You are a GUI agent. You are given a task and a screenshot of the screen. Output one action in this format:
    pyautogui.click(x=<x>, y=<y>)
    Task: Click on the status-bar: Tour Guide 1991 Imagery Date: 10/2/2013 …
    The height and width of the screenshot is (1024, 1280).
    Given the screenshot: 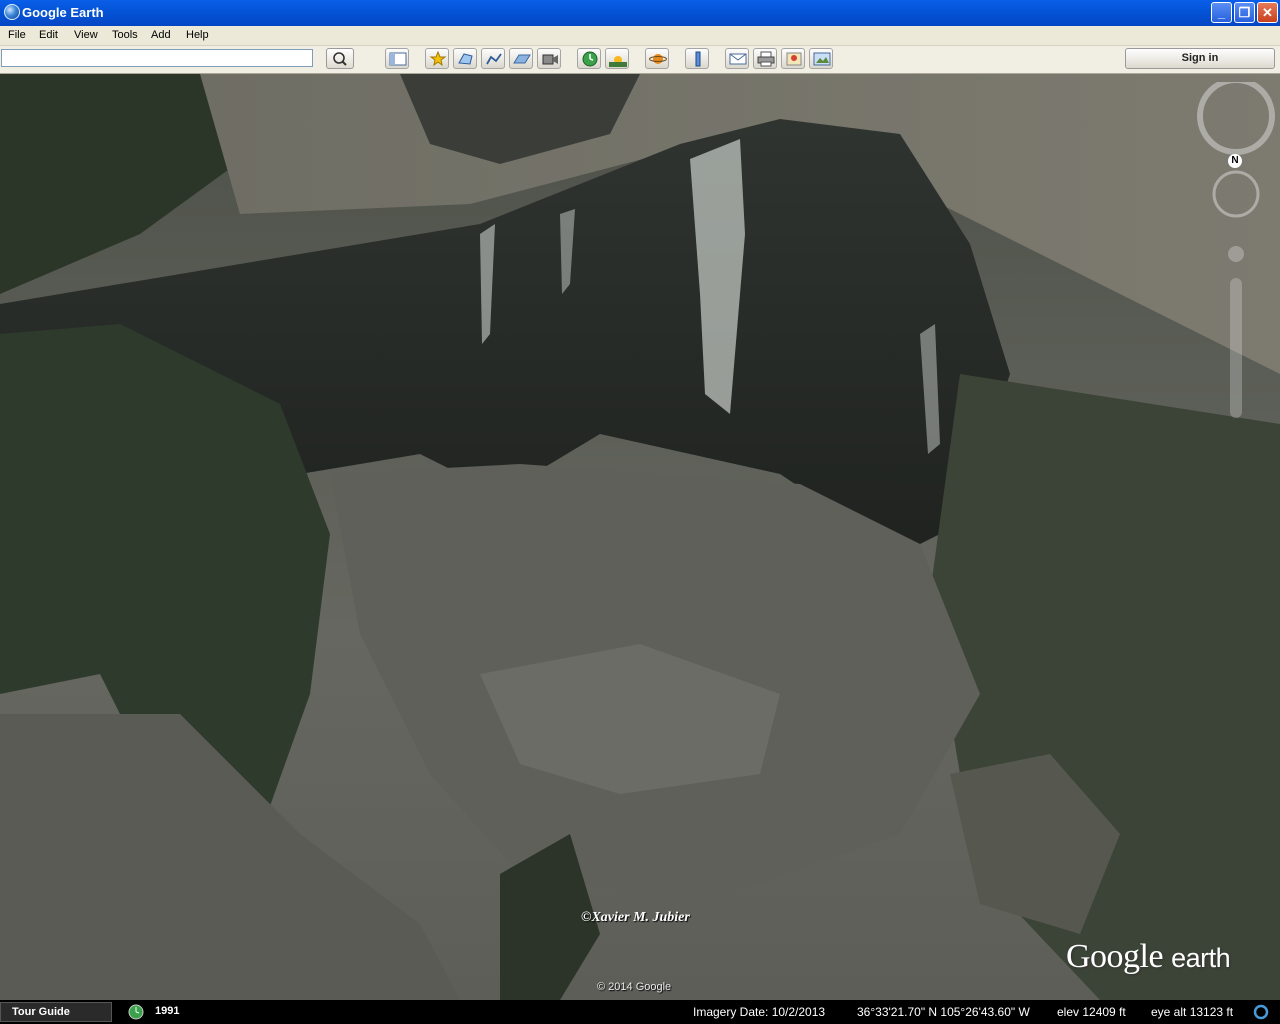 What is the action you would take?
    pyautogui.click(x=640, y=1012)
    